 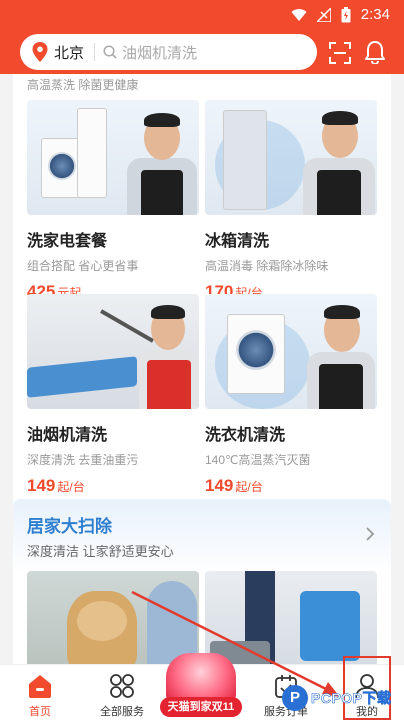 I want to click on nav-item-home: 首页, so click(x=40, y=696).